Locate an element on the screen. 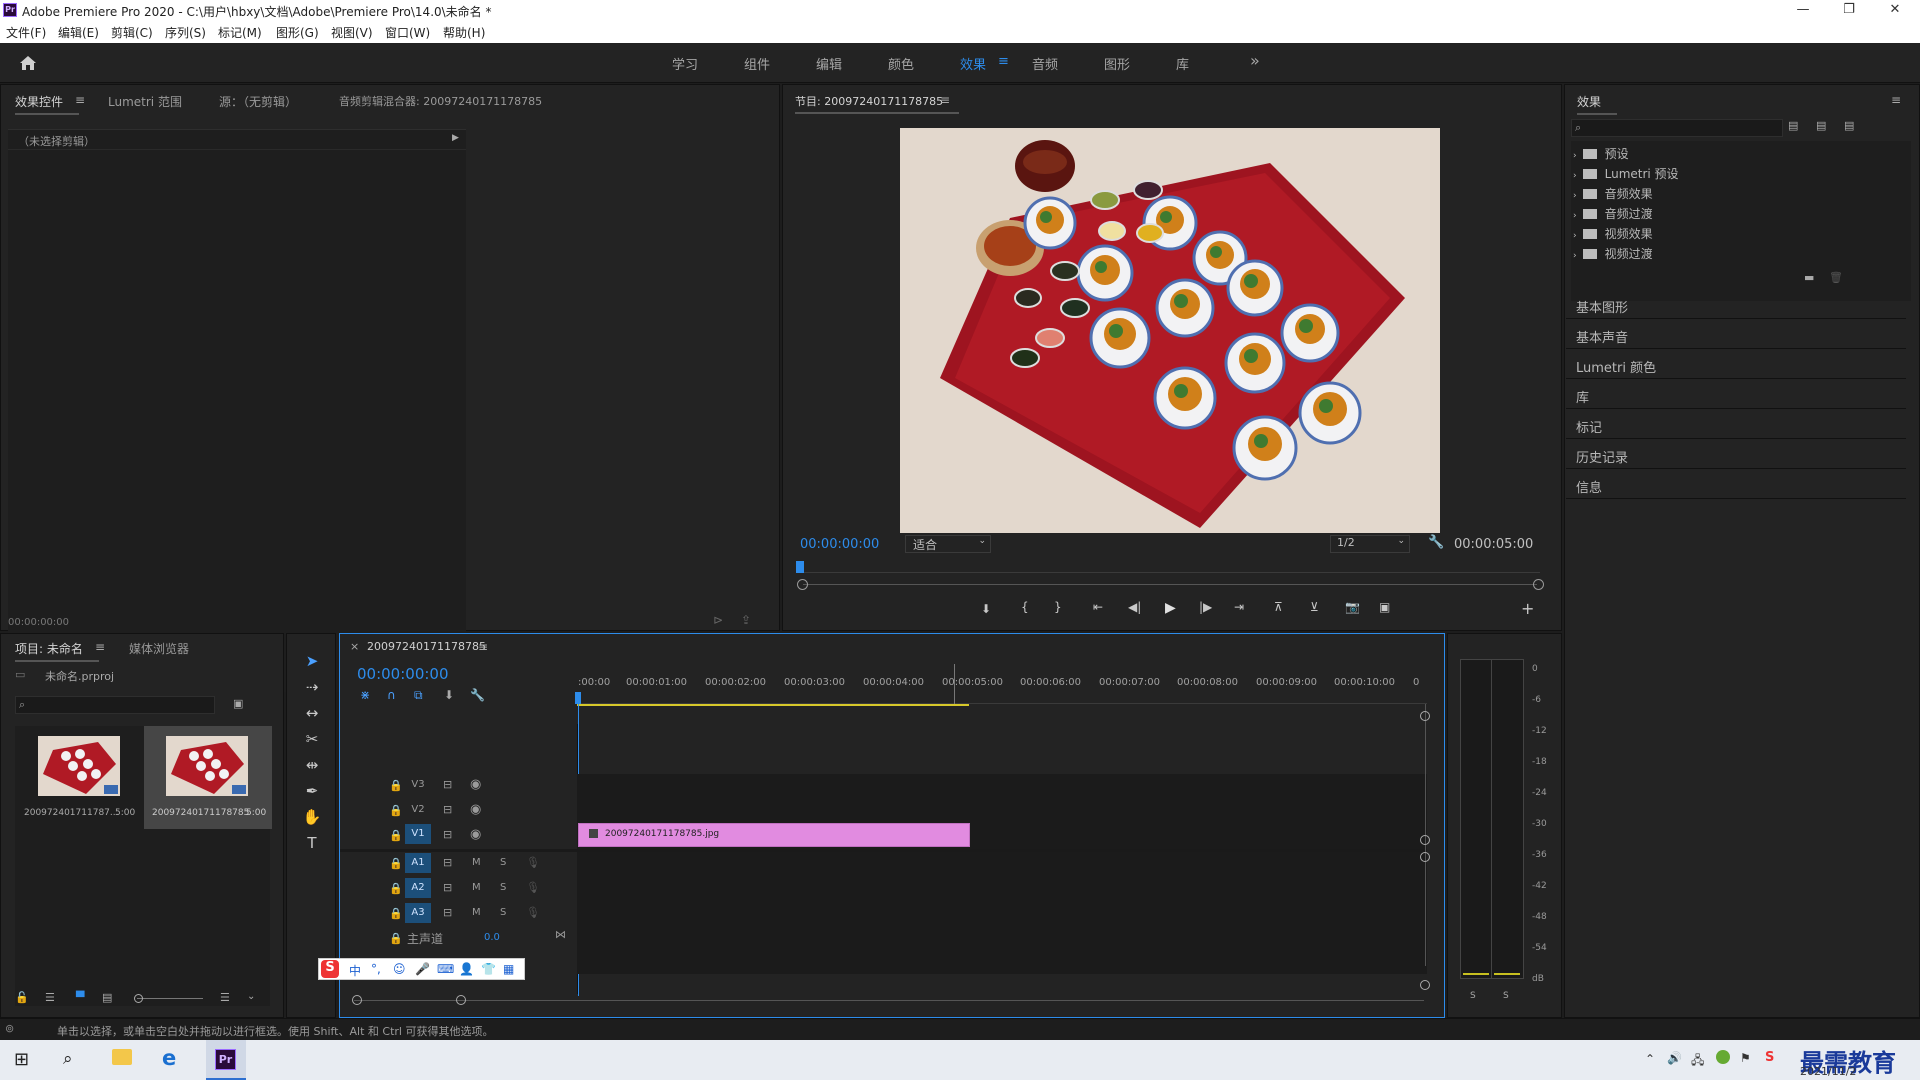  zoom-slider-handle-icon is located at coordinates (138, 998).